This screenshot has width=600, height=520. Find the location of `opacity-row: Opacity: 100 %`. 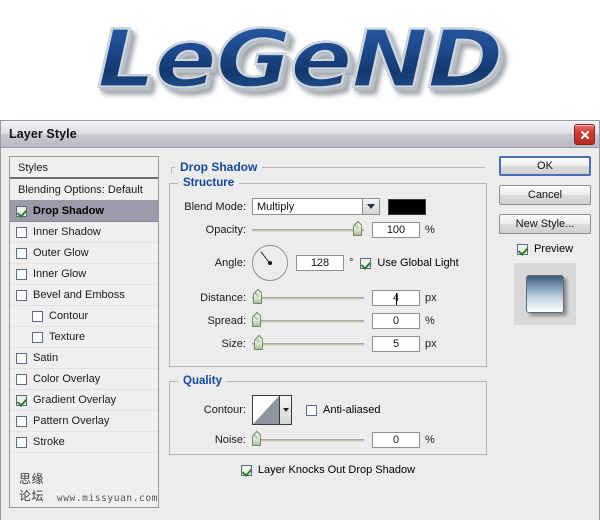

opacity-row: Opacity: 100 % is located at coordinates (328, 230).